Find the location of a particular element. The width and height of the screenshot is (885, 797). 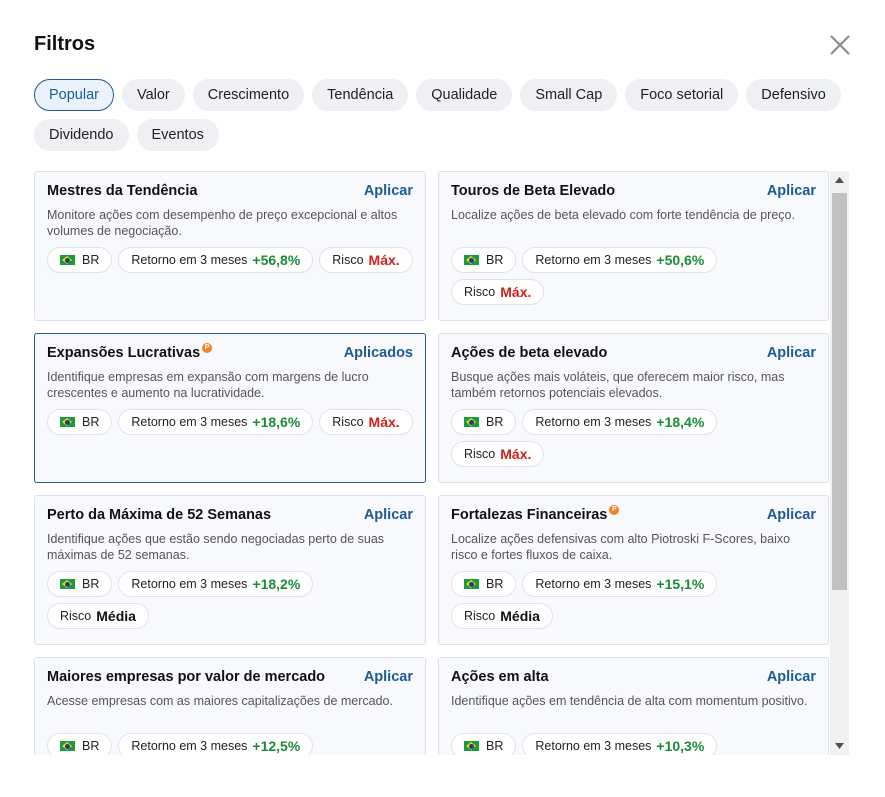

card-tags: BR Retorno em 3 meses +18,6% Risco Máx. is located at coordinates (230, 422).